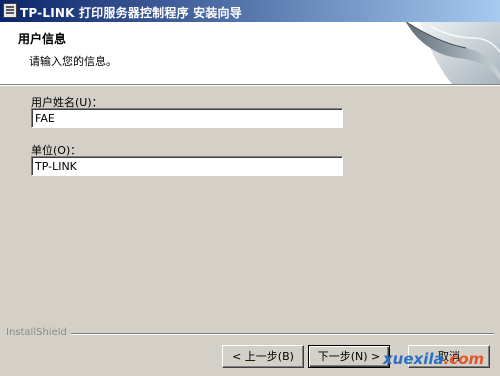  What do you see at coordinates (250, 11) in the screenshot?
I see `title-bar: TP-LINK 打印服务器控制程序 安装向导` at bounding box center [250, 11].